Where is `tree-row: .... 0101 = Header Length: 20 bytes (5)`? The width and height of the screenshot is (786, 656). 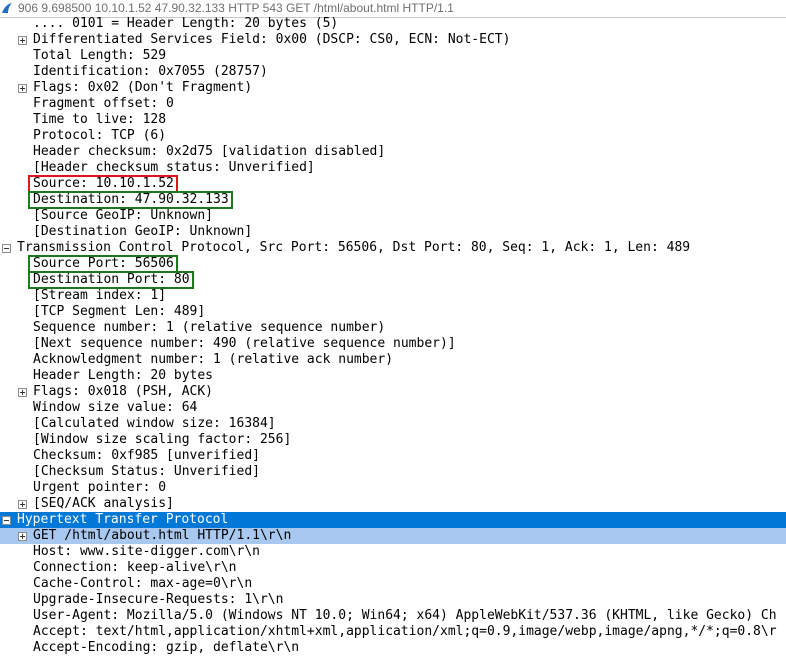
tree-row: .... 0101 = Header Length: 20 bytes (5) is located at coordinates (393, 24).